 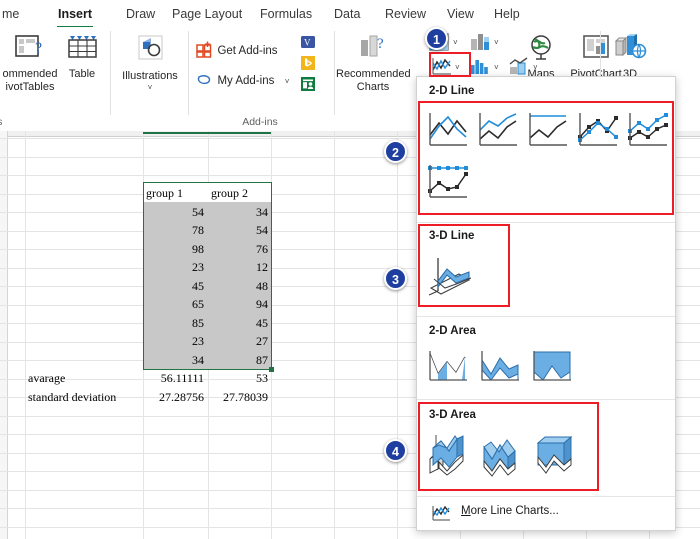 What do you see at coordinates (239, 249) in the screenshot?
I see `table-data-cell: 76` at bounding box center [239, 249].